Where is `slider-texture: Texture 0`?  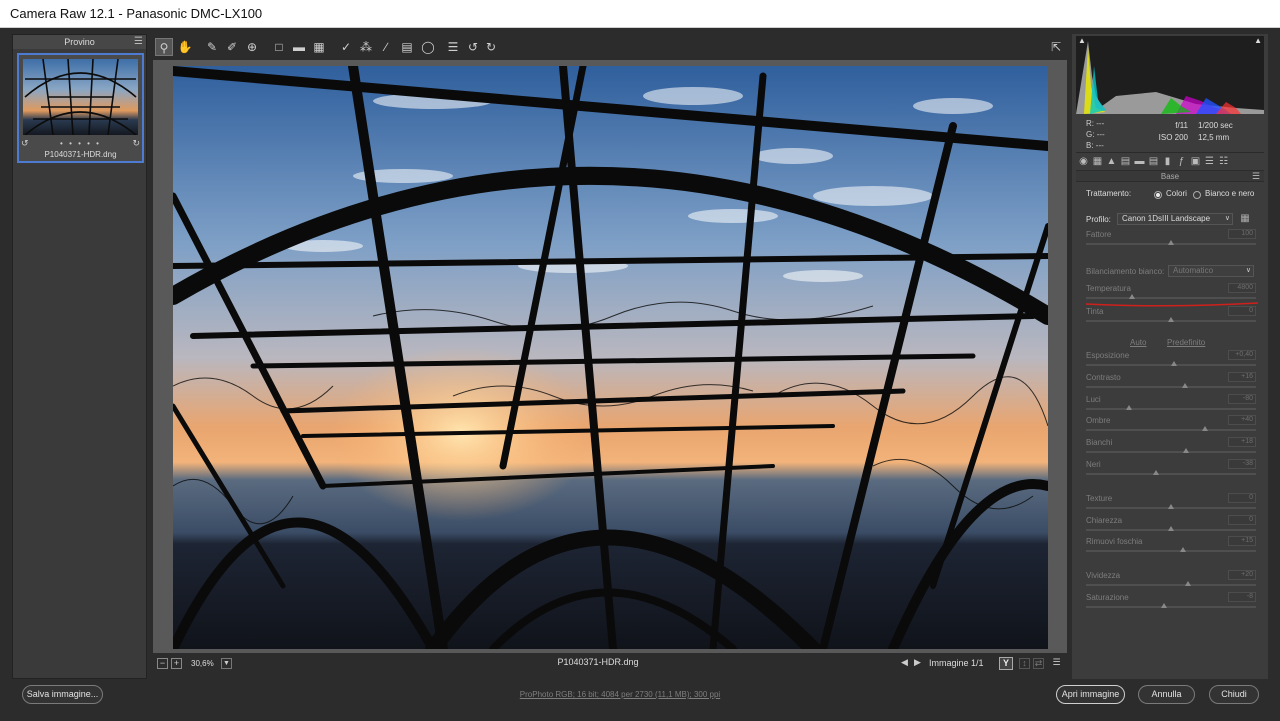
slider-texture: Texture 0 is located at coordinates (1171, 504).